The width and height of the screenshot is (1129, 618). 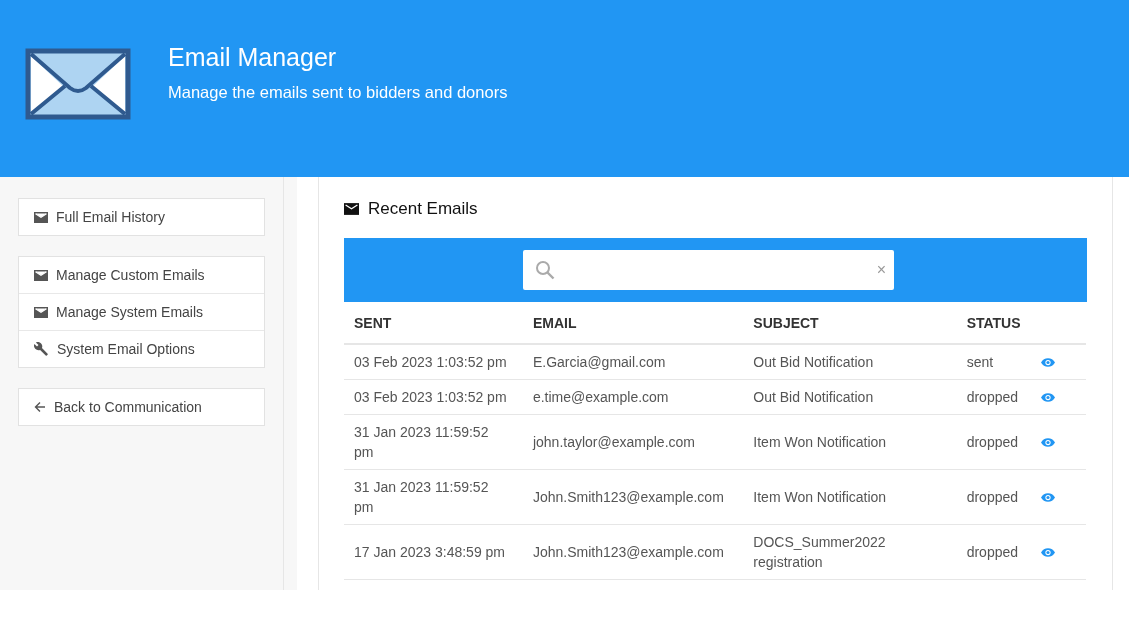 I want to click on table-cell: e.time@example.com, so click(x=600, y=397).